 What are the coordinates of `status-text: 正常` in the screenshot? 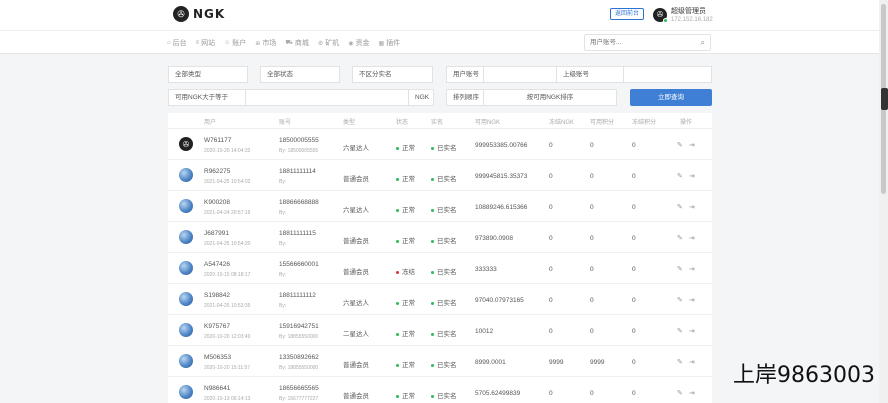 It's located at (408, 148).